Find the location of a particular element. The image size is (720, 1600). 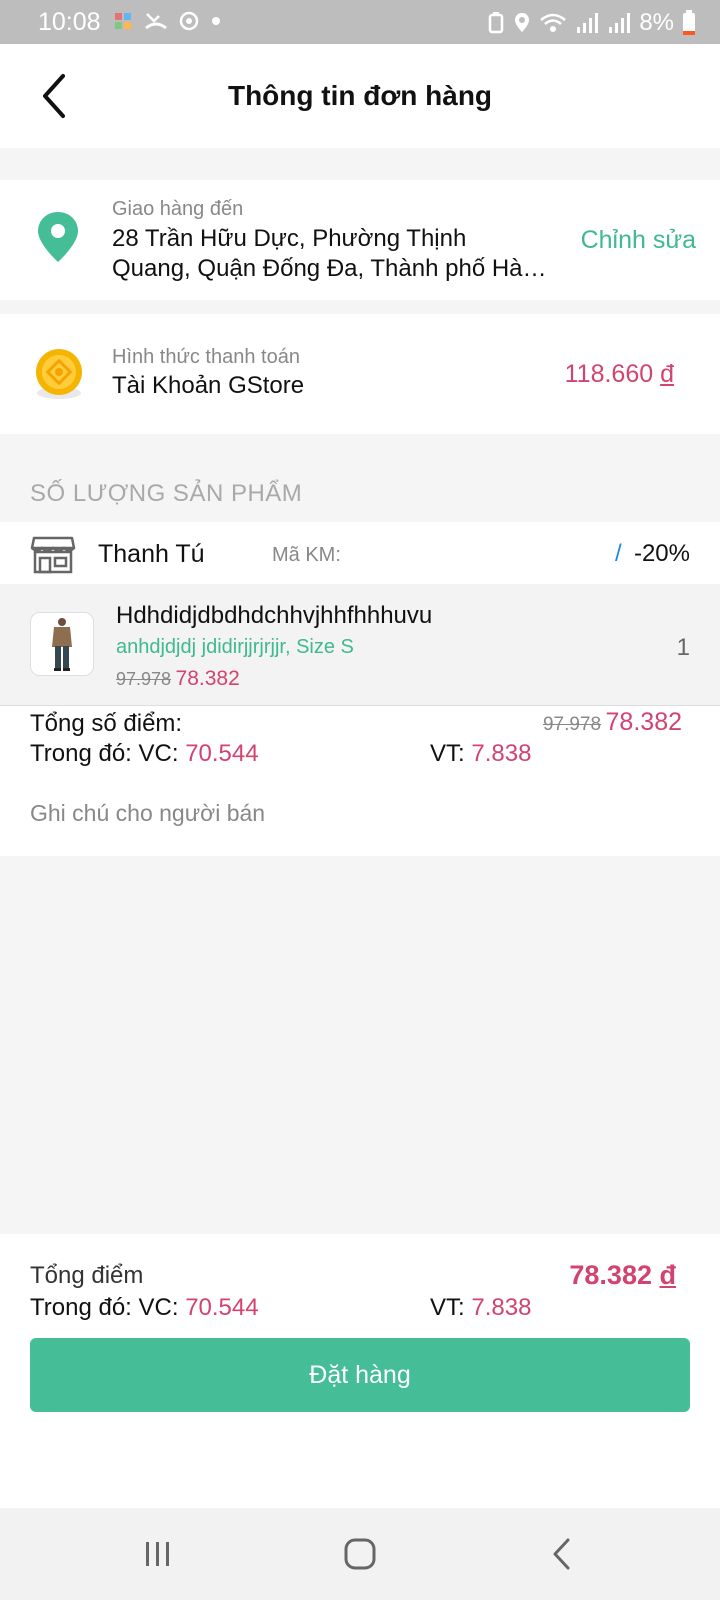

home-button is located at coordinates (360, 1554).